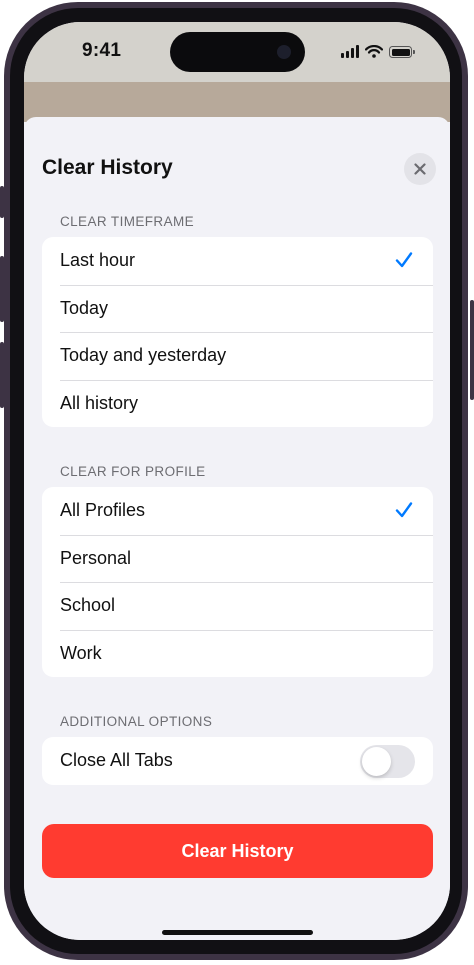  What do you see at coordinates (133, 471) in the screenshot?
I see `section-header-profile: CLEAR FOR PROFILE` at bounding box center [133, 471].